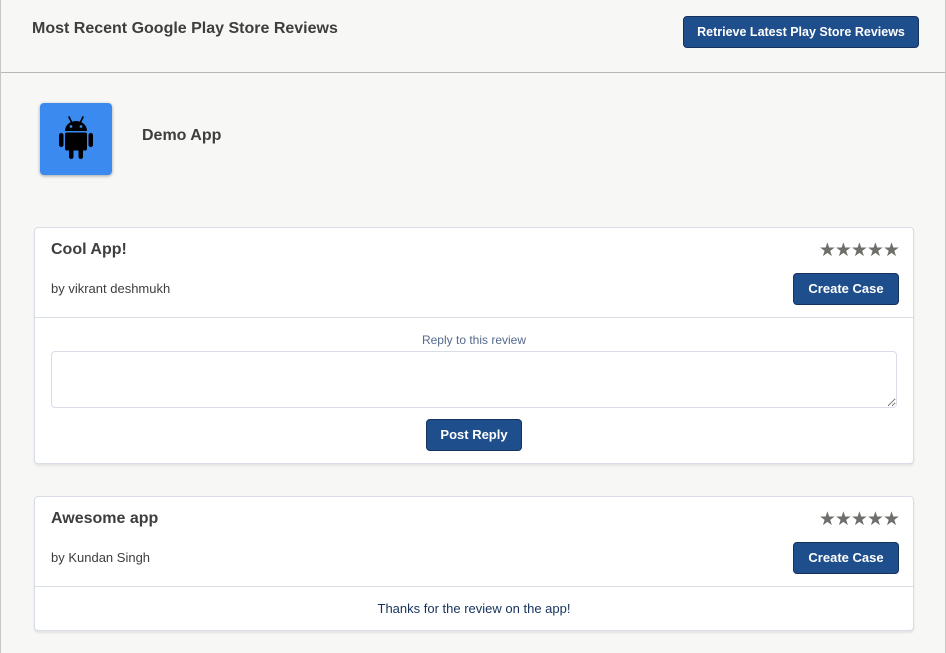 The height and width of the screenshot is (653, 946). I want to click on review-author: by vikrant deshmukh, so click(111, 288).